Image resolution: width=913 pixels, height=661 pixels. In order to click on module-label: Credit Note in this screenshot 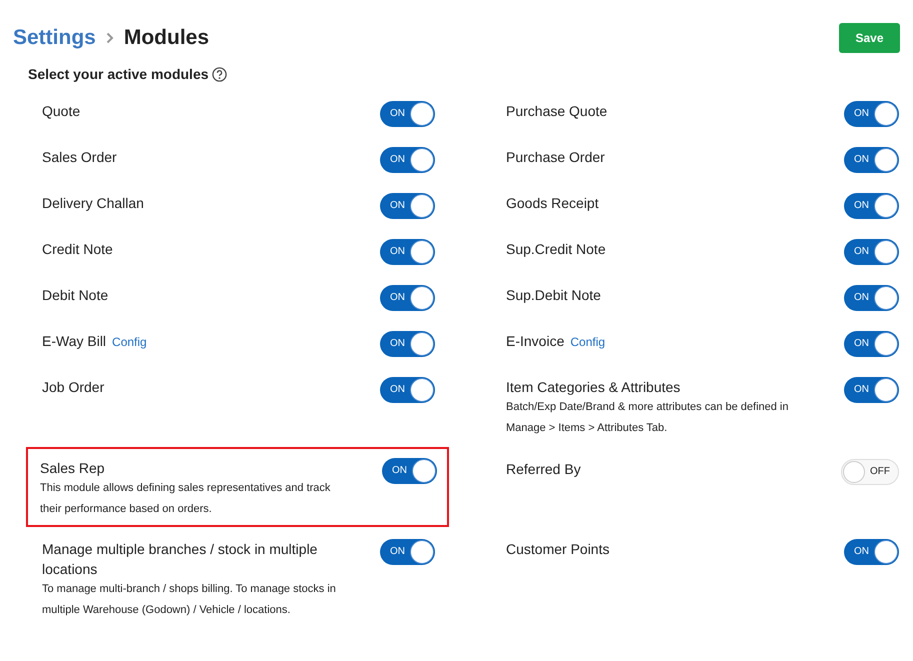, I will do `click(77, 249)`.